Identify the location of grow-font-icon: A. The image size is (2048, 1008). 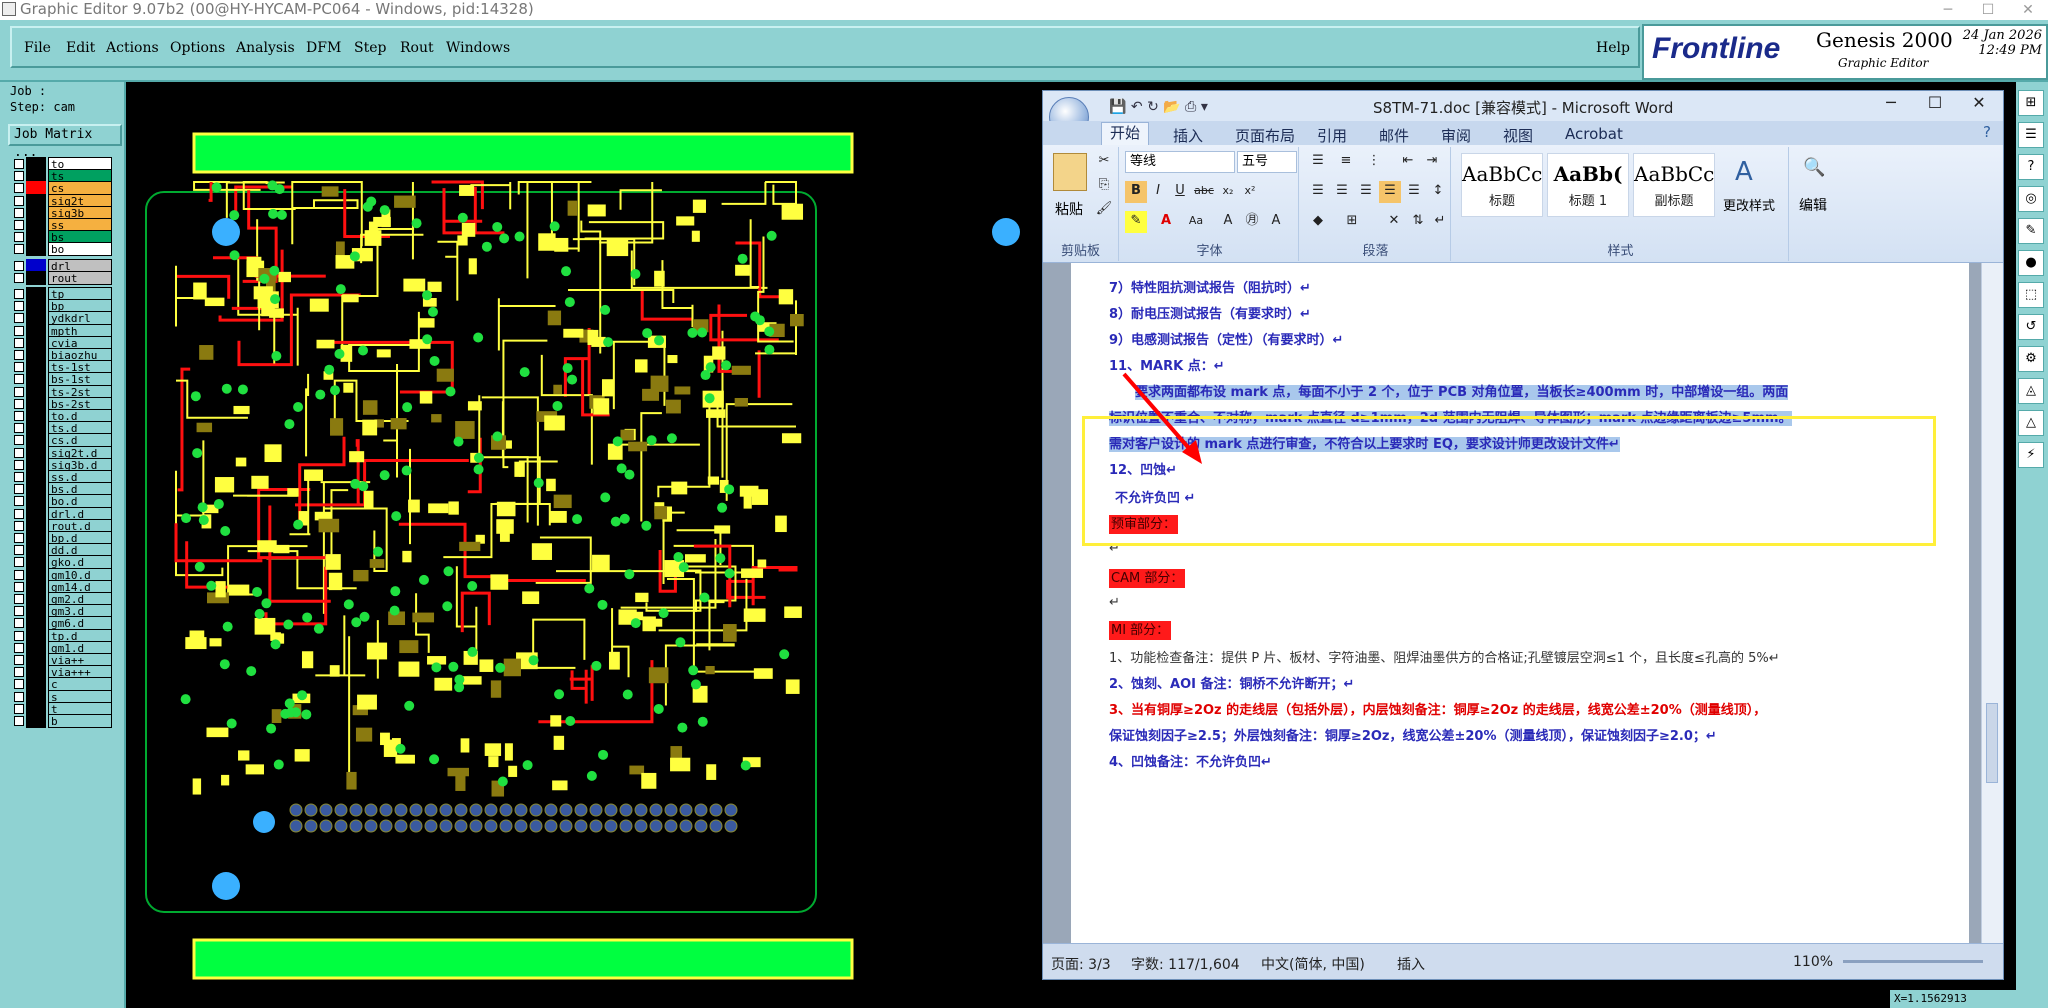
(1276, 222).